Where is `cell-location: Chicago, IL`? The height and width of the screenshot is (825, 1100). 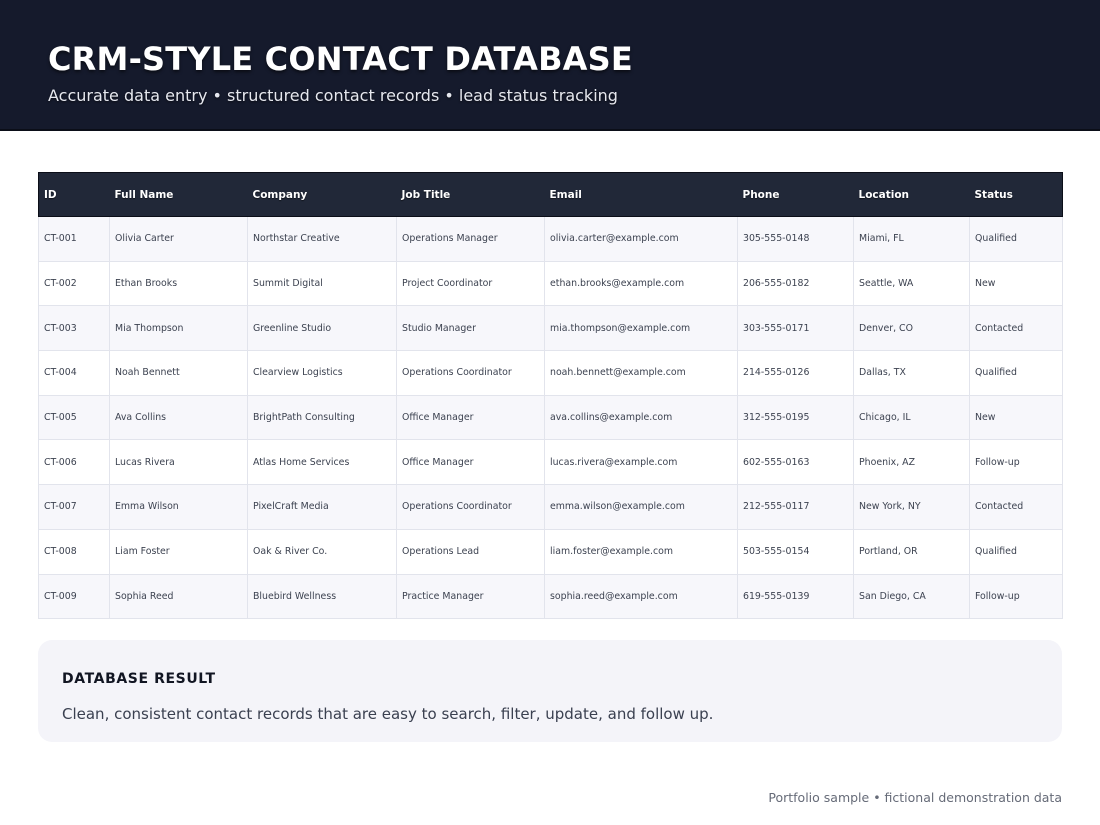 cell-location: Chicago, IL is located at coordinates (911, 417).